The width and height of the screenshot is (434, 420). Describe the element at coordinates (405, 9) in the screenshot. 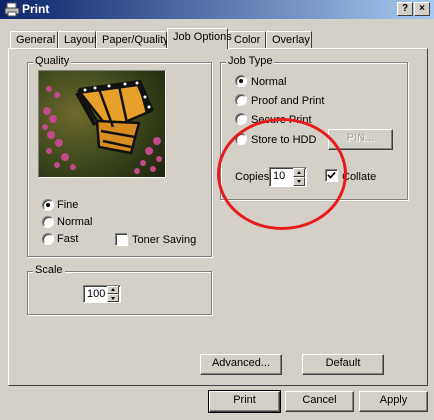

I see `help-button: ?` at that location.